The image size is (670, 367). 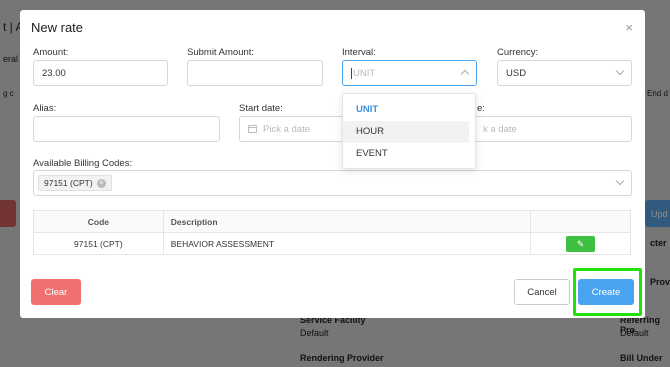 I want to click on edit-icon: ✎, so click(x=581, y=243).